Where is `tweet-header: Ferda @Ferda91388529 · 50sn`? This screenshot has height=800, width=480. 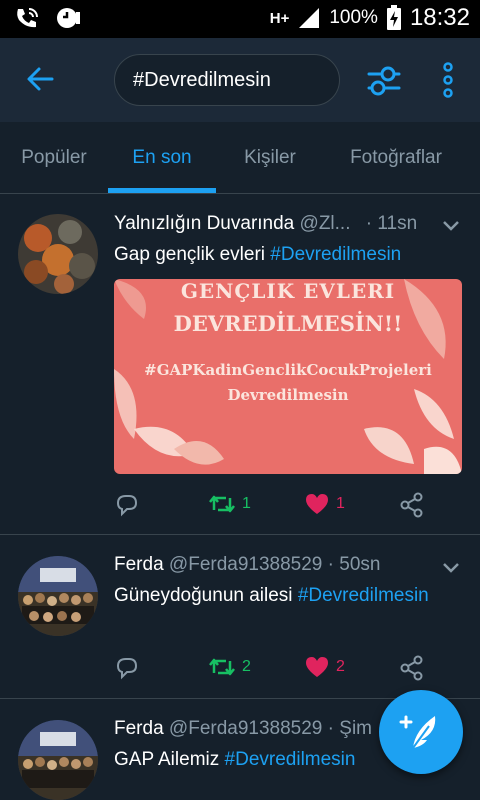
tweet-header: Ferda @Ferda91388529 · 50sn is located at coordinates (247, 565).